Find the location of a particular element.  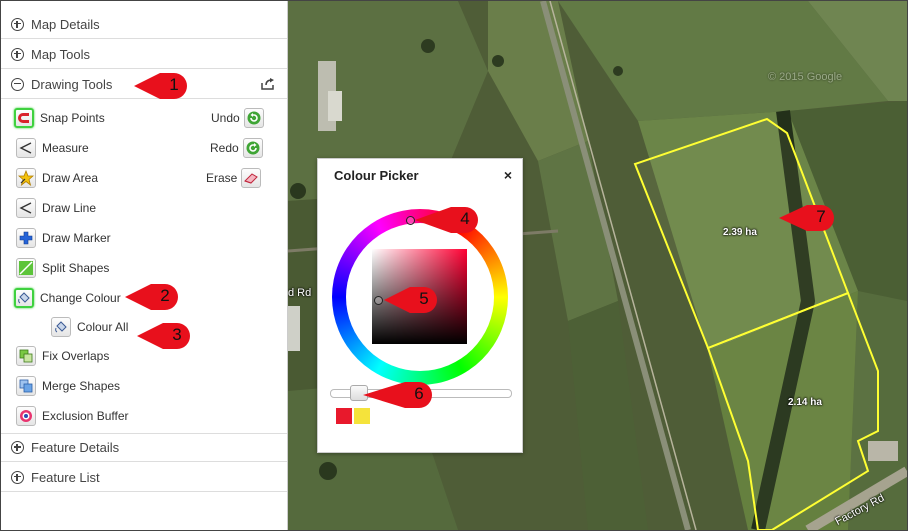

callout-6: 6 is located at coordinates (398, 395).